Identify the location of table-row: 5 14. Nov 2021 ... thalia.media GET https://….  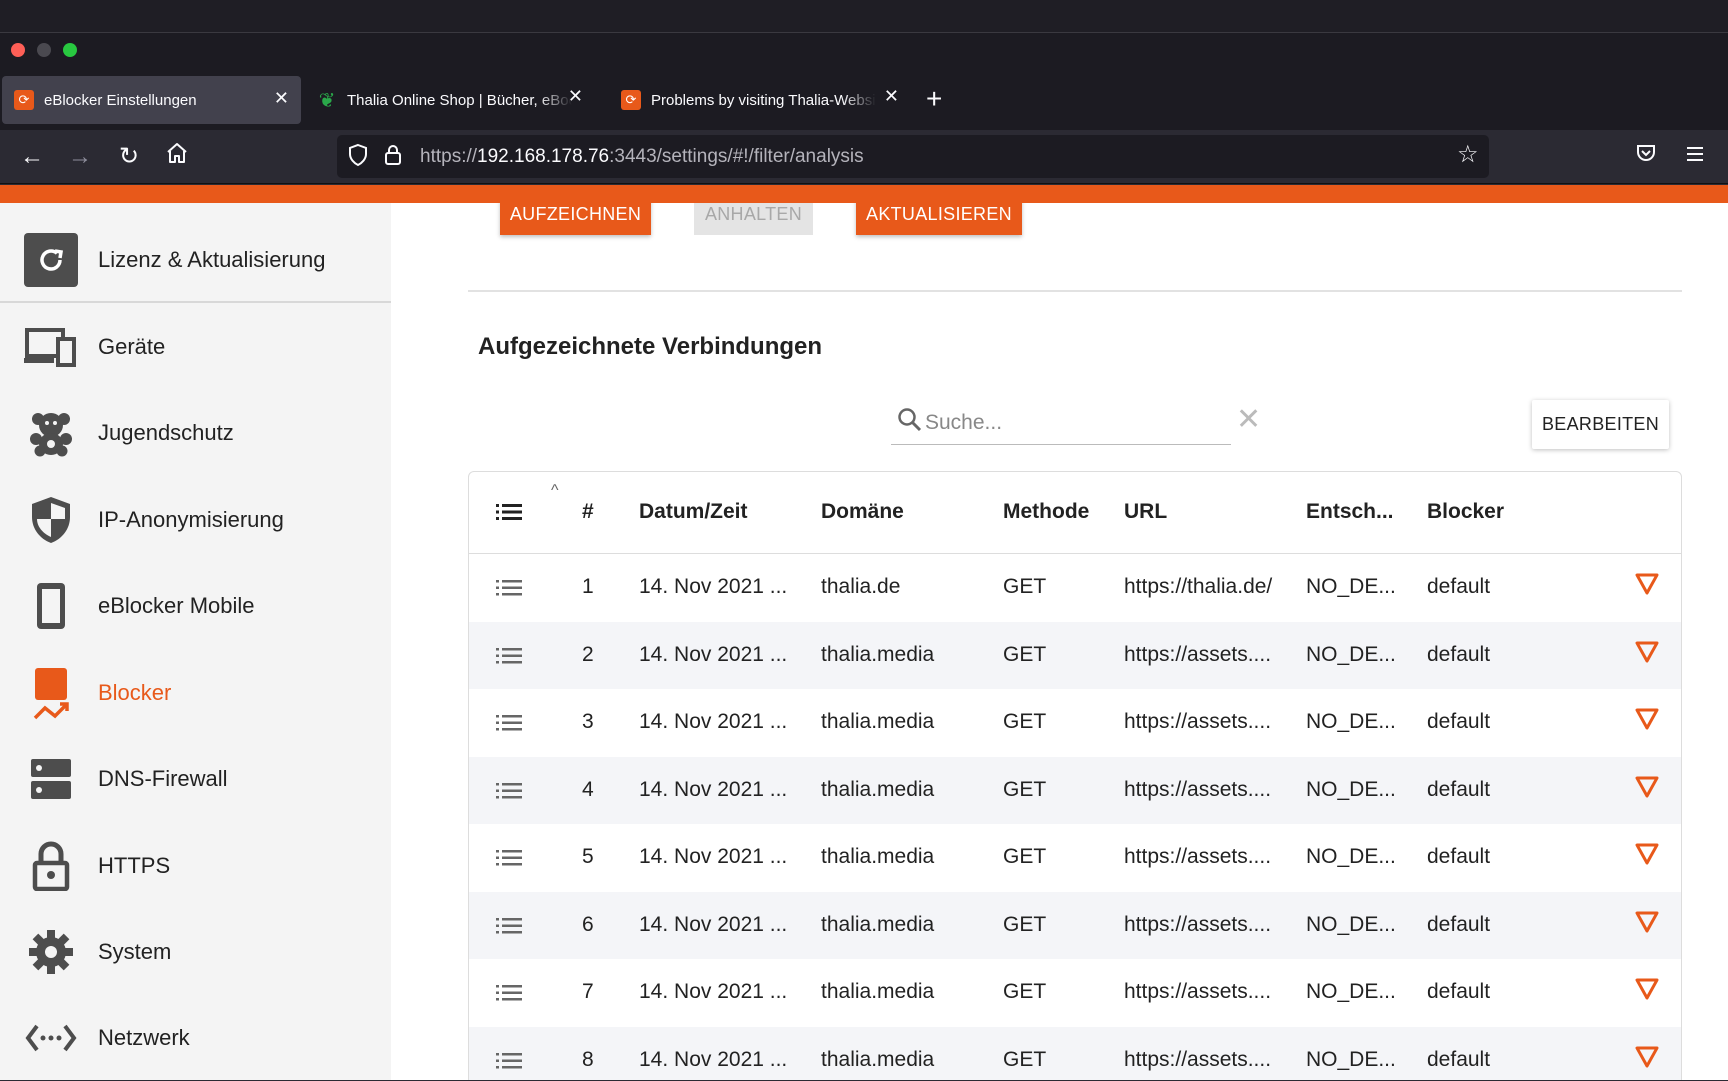
(1075, 857).